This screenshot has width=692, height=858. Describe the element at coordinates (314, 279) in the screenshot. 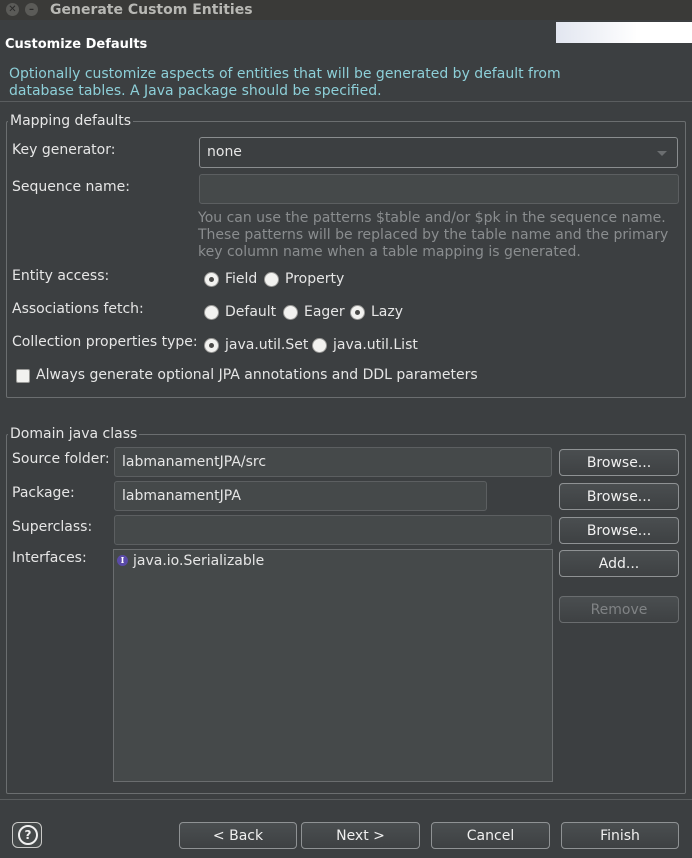

I see `entity-access-property-label: Property` at that location.